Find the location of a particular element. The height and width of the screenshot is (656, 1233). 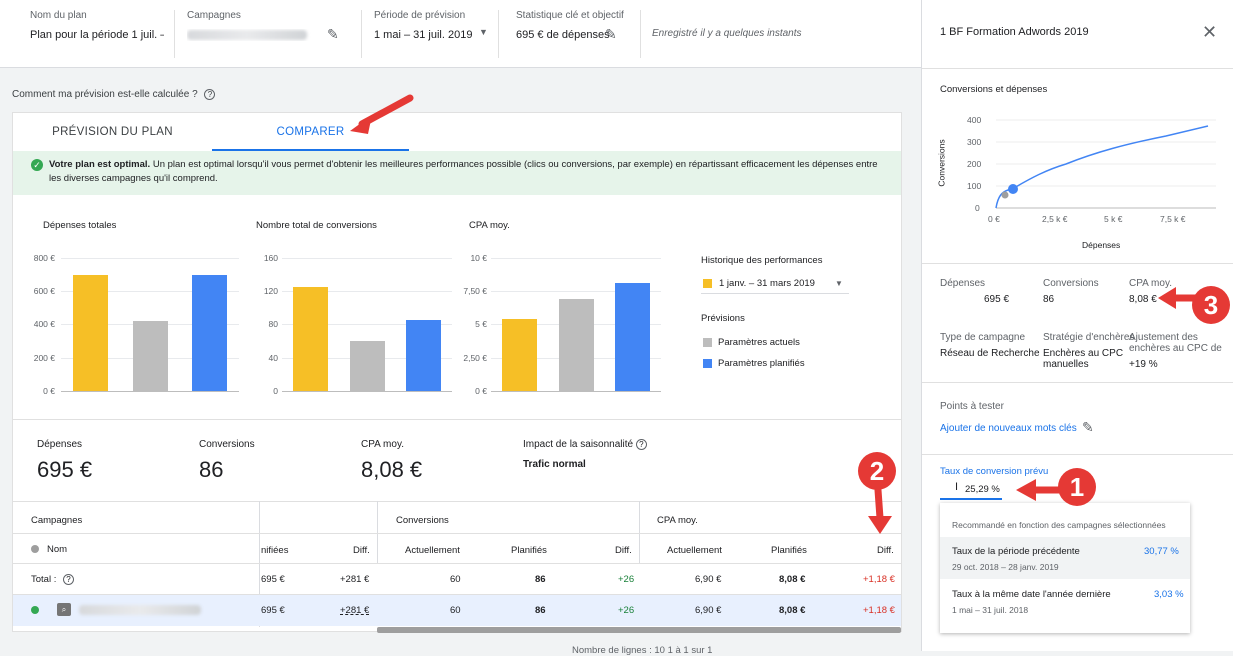

search-campaign-icon: ⌕ is located at coordinates (64, 609).